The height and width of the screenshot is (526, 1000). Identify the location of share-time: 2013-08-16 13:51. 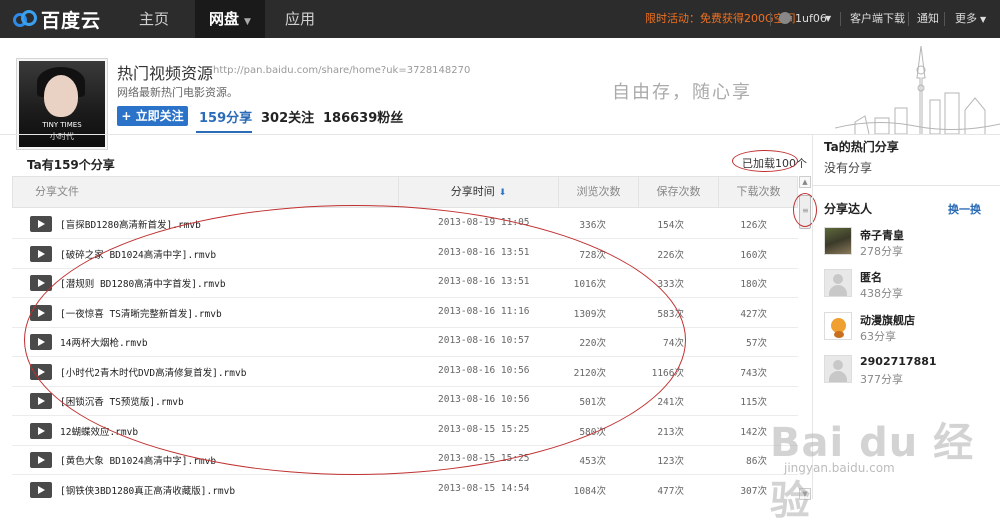
(484, 281).